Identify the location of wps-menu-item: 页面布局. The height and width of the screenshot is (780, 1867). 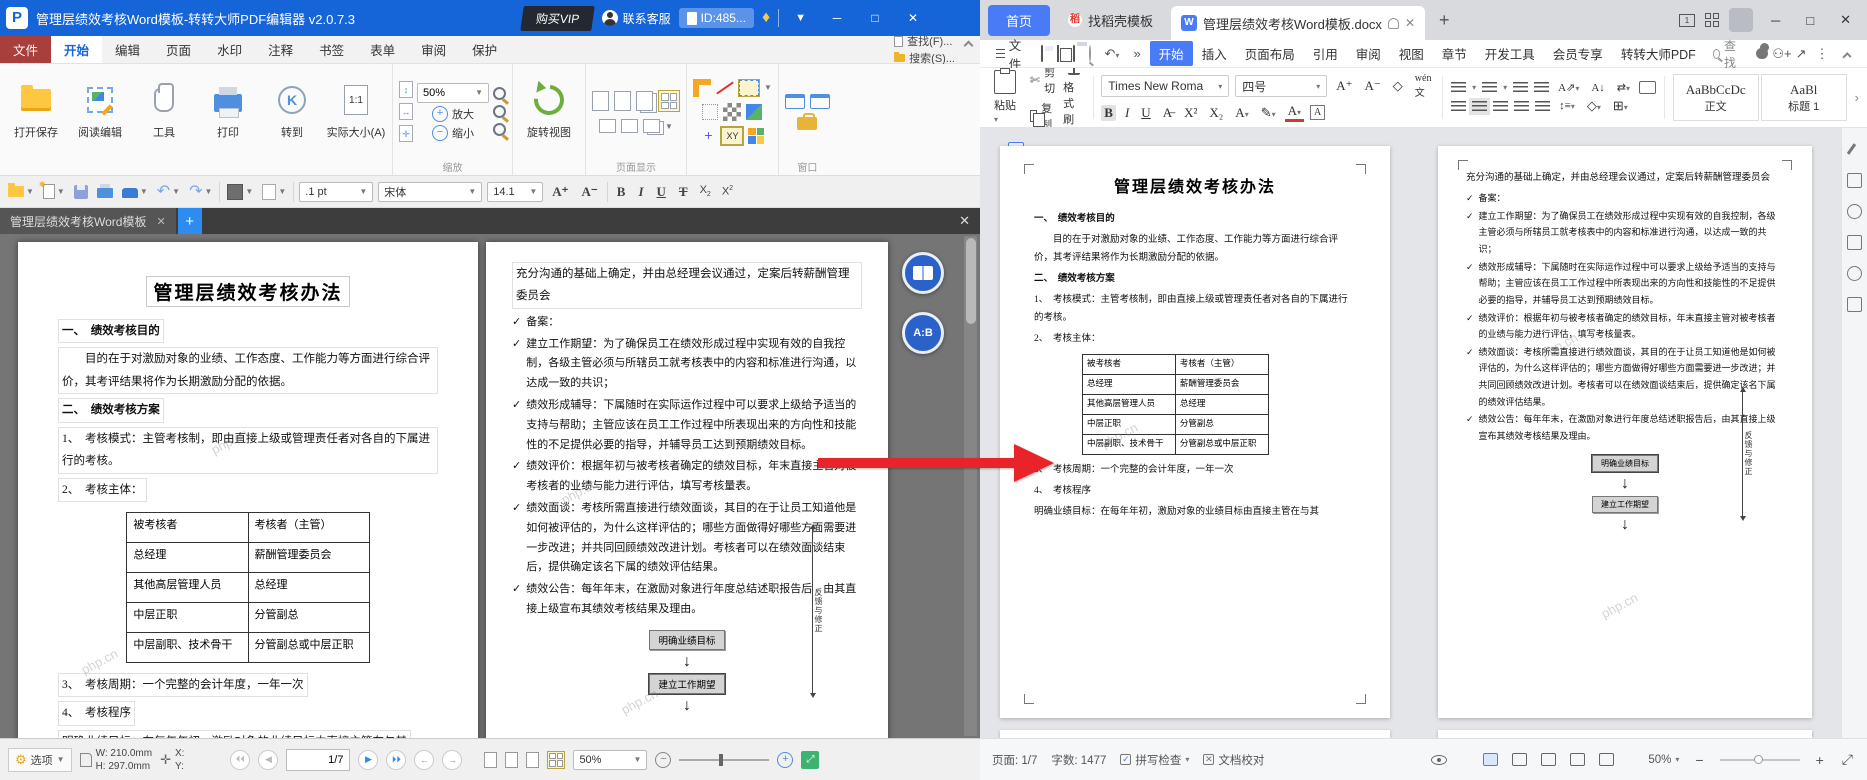
(1270, 53).